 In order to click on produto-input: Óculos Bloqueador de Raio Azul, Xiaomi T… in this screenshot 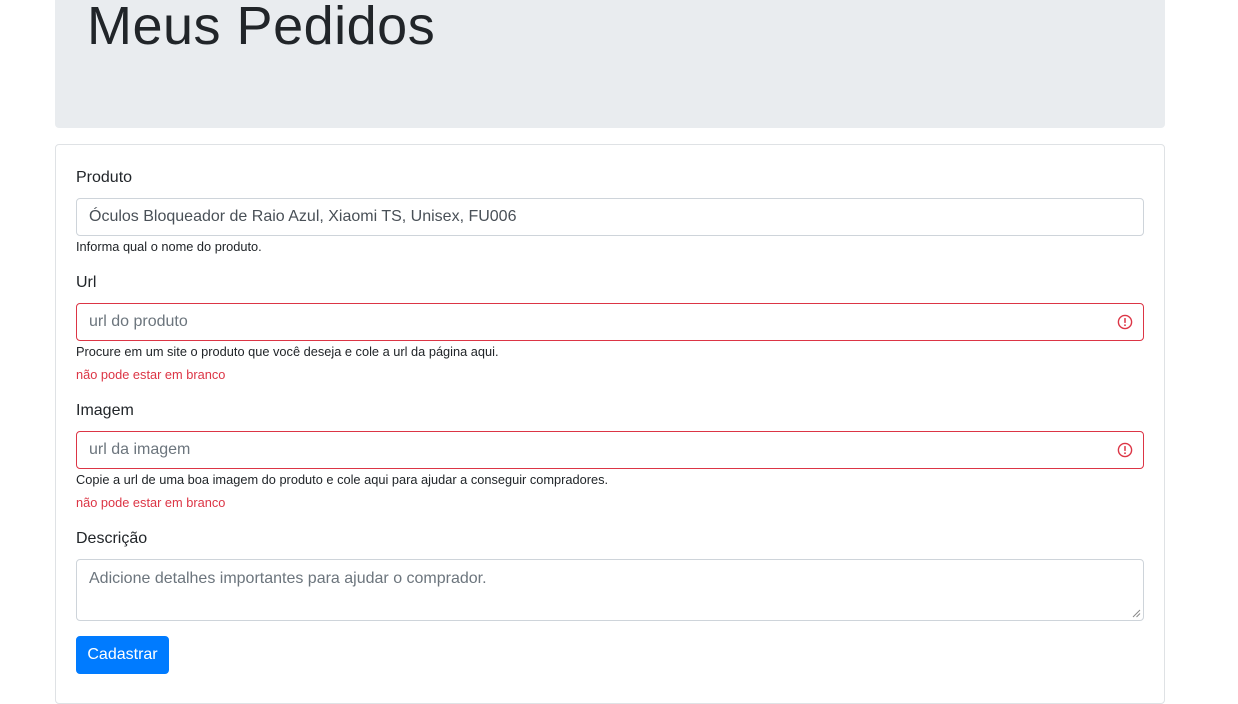, I will do `click(610, 217)`.